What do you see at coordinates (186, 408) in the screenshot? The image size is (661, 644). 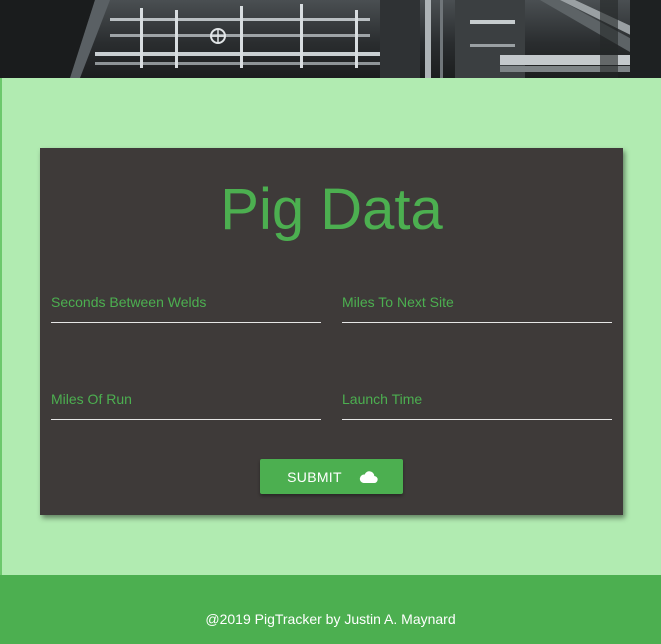 I see `miles-of-run-input` at bounding box center [186, 408].